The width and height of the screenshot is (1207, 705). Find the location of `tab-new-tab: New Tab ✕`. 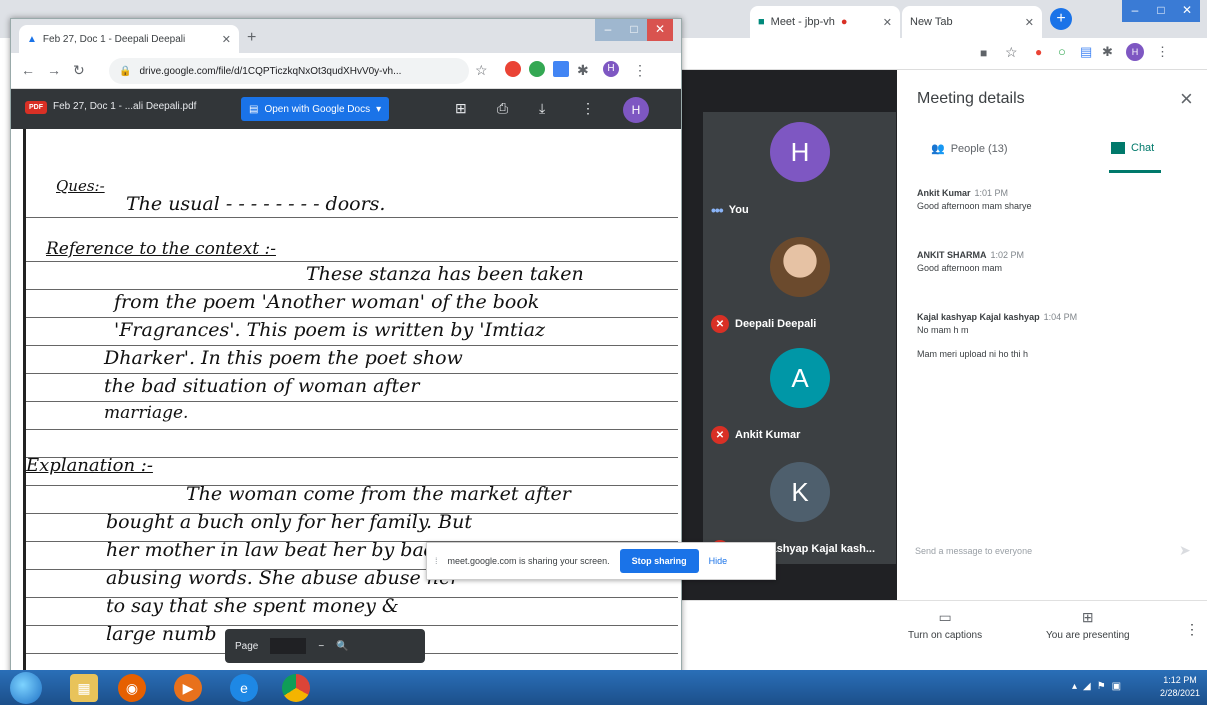

tab-new-tab: New Tab ✕ is located at coordinates (972, 22).